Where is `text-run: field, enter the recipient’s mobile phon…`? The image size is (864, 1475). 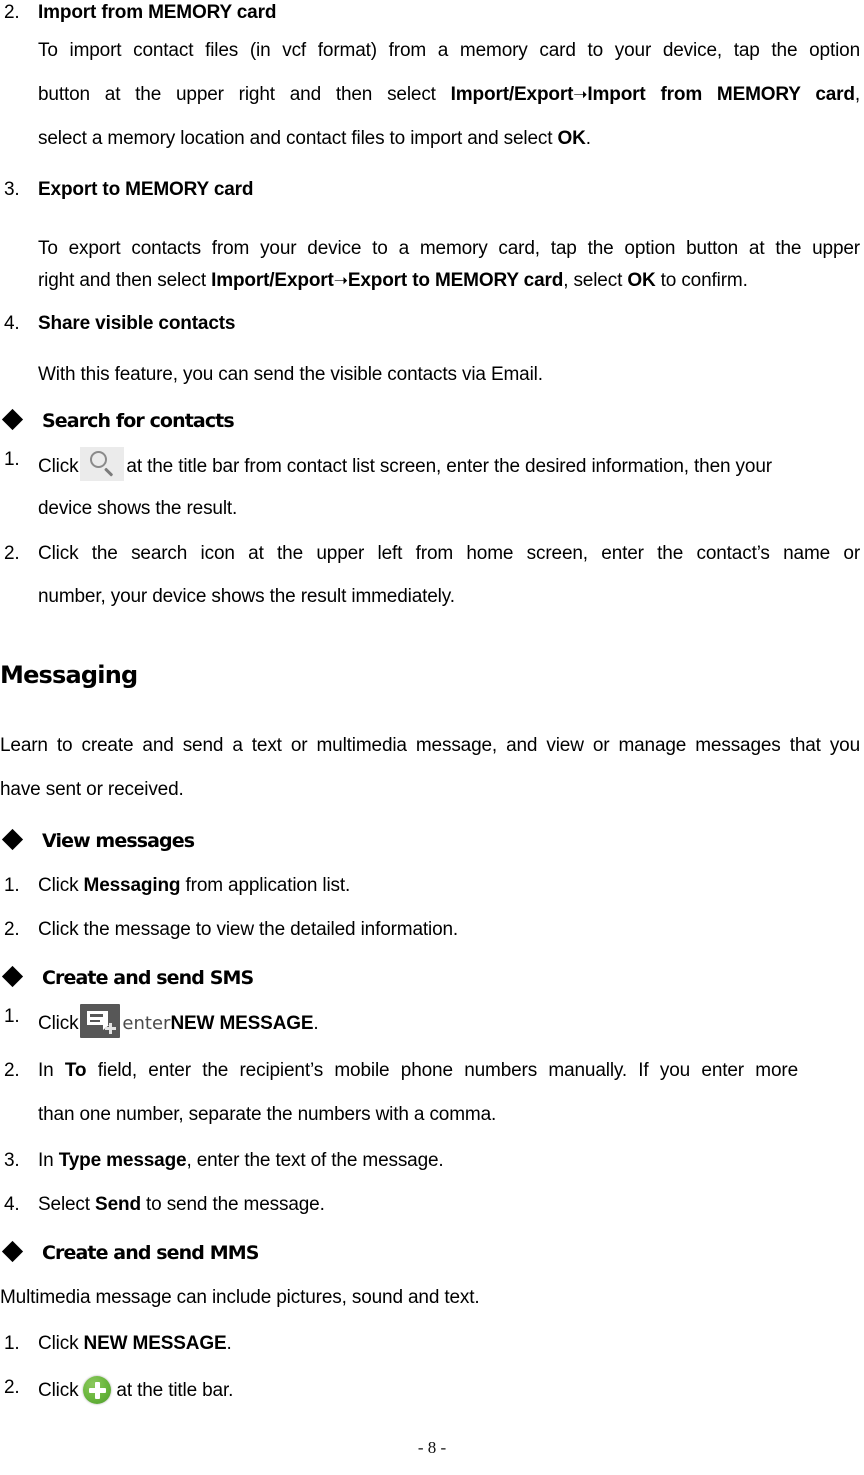 text-run: field, enter the recipient’s mobile phon… is located at coordinates (442, 1070).